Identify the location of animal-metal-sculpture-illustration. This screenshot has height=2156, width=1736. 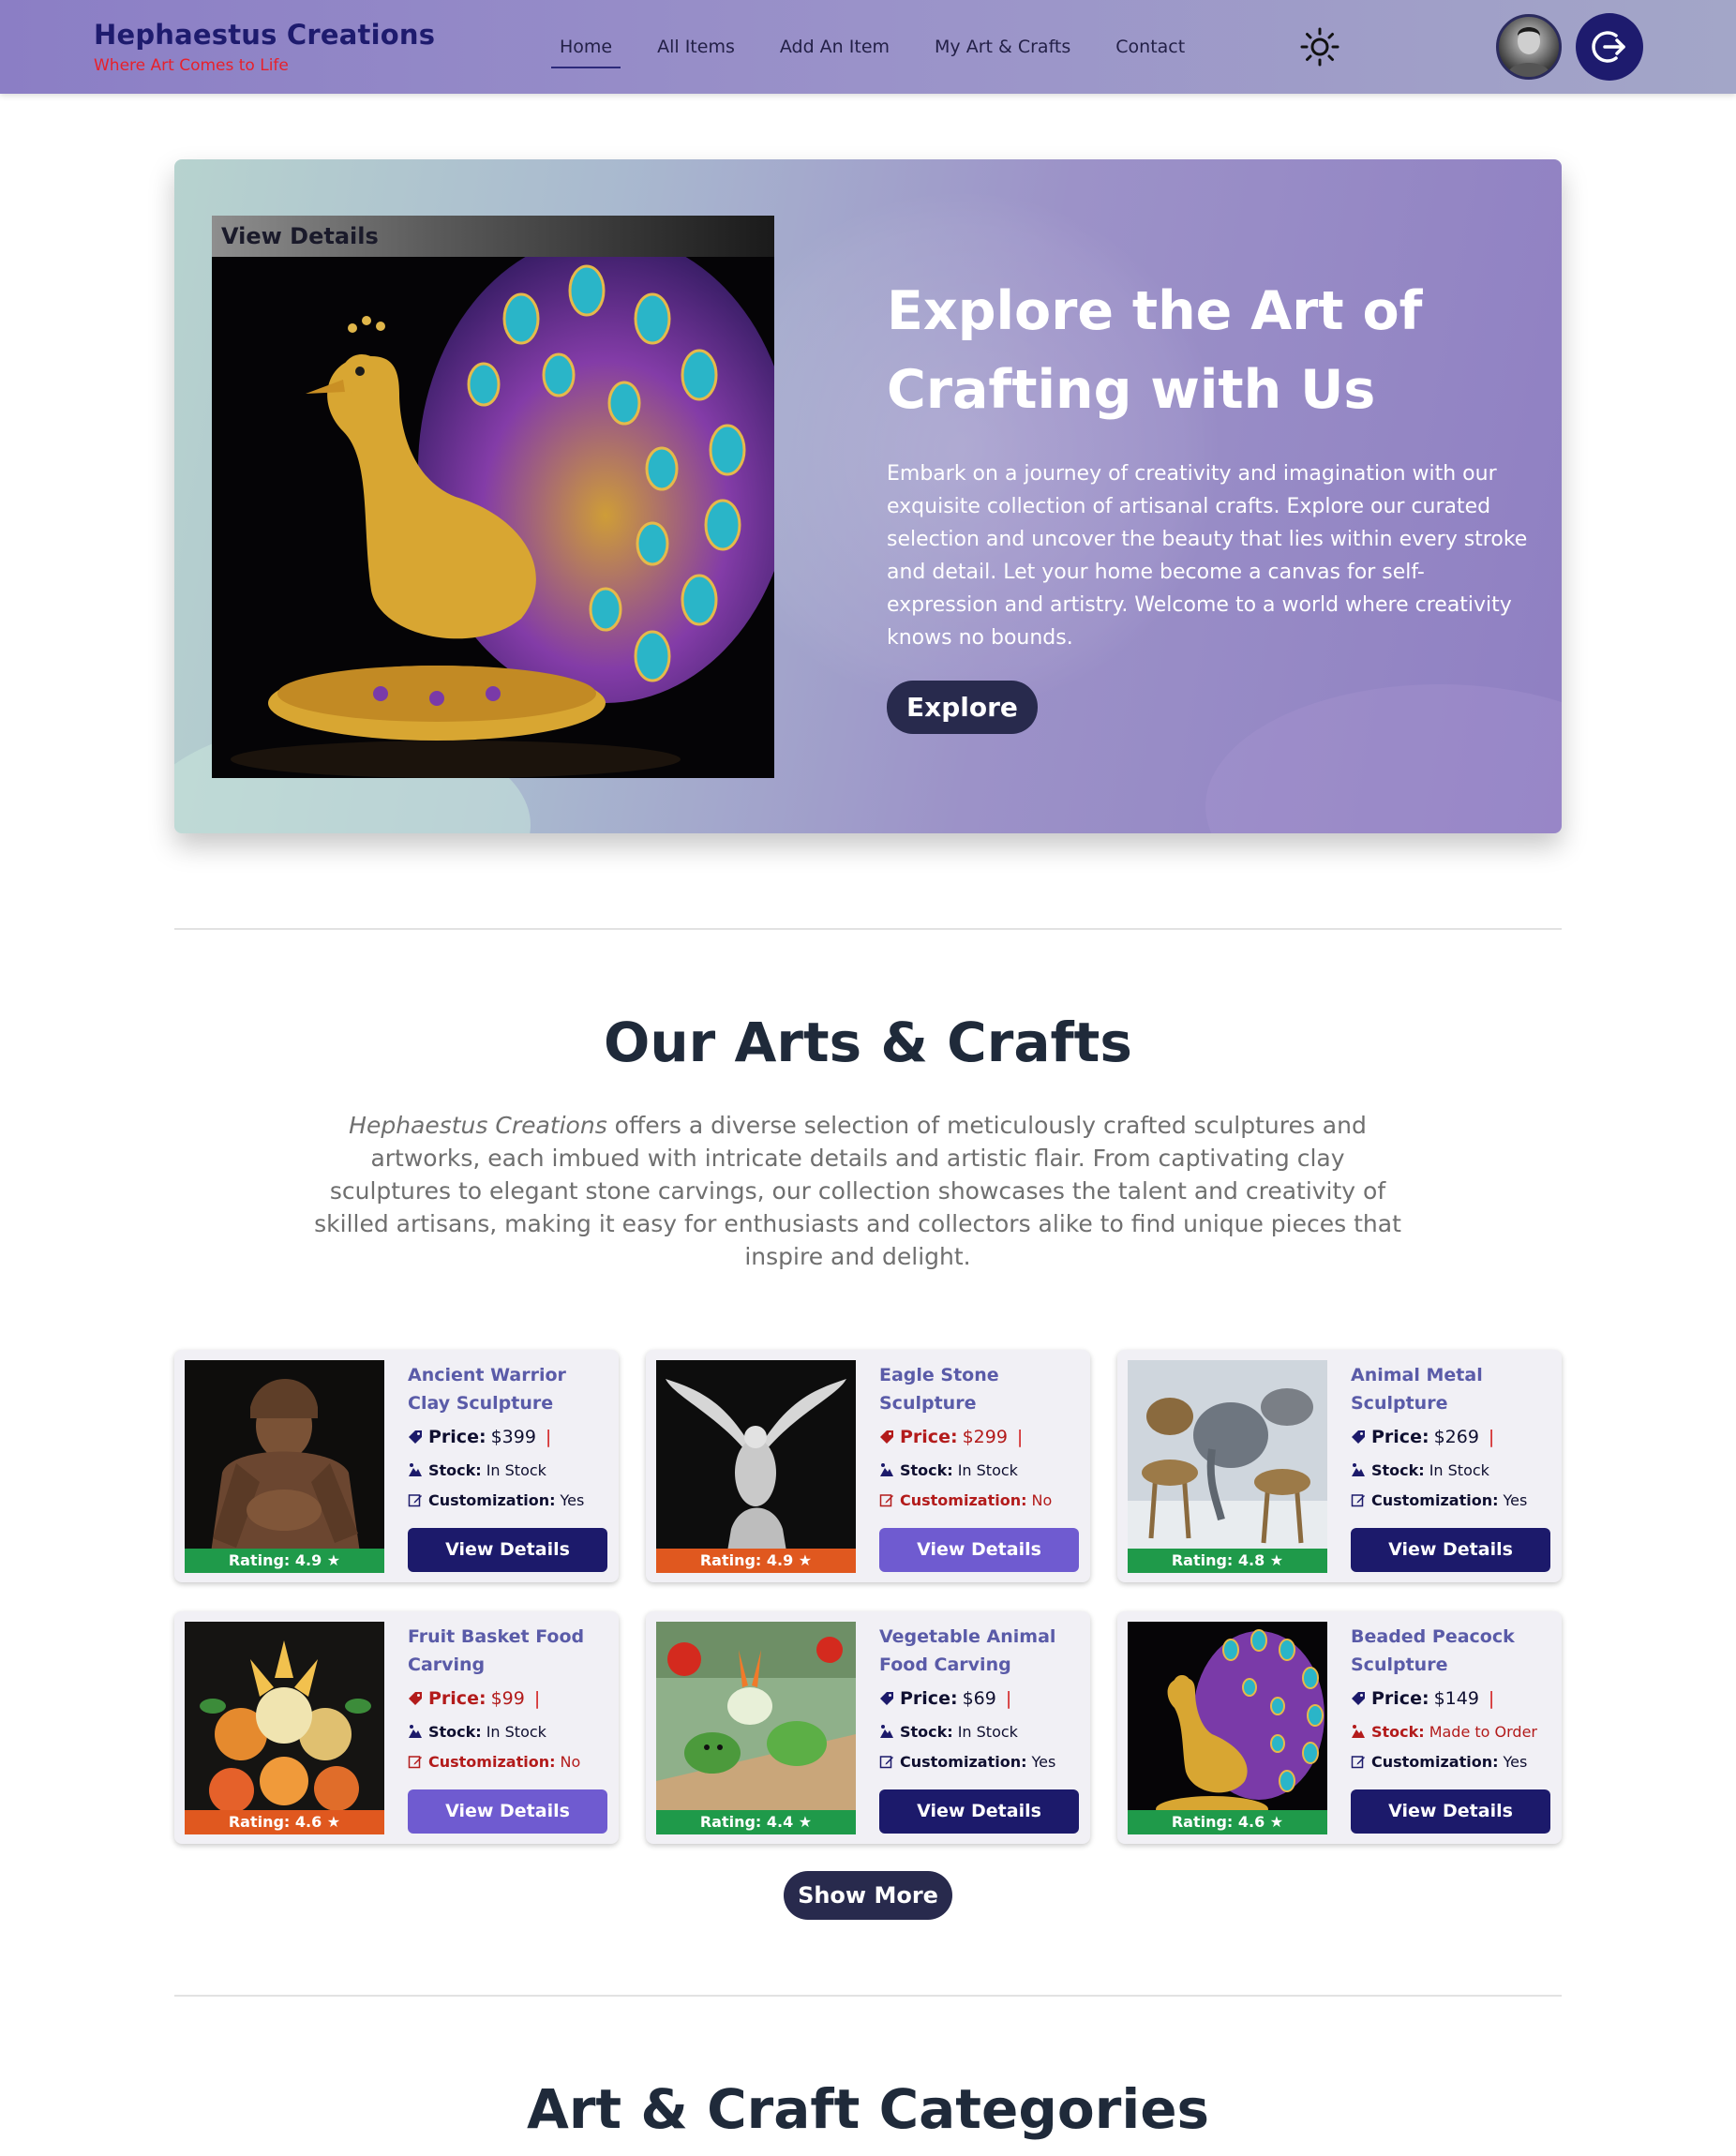
(1227, 1467).